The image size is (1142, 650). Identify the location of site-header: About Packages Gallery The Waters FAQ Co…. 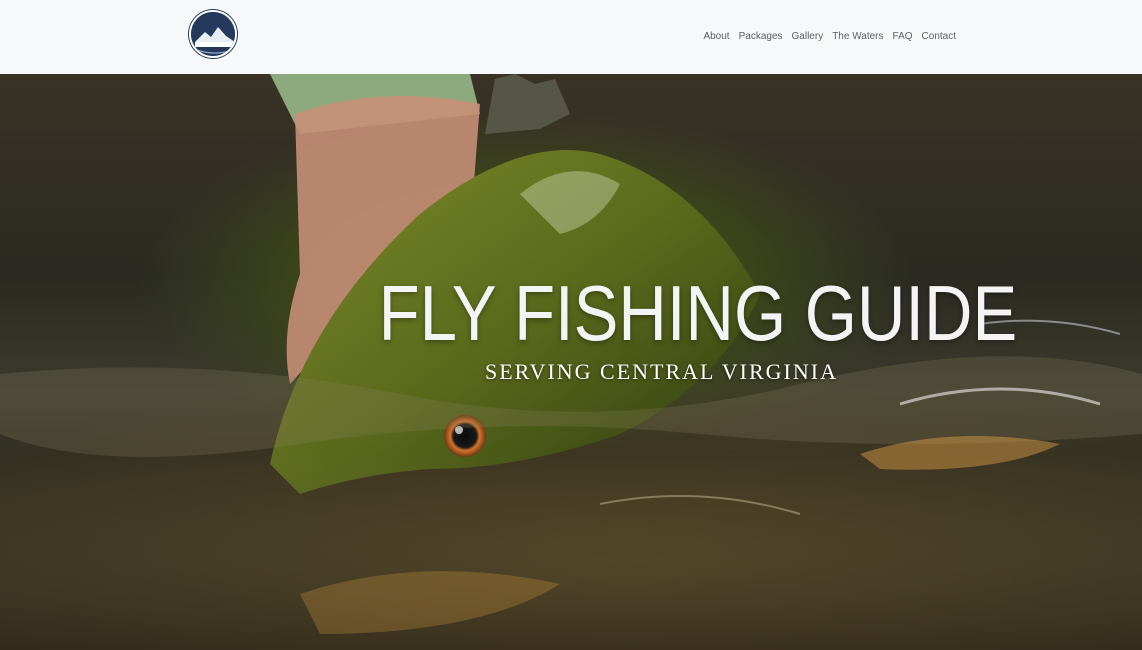
(571, 37).